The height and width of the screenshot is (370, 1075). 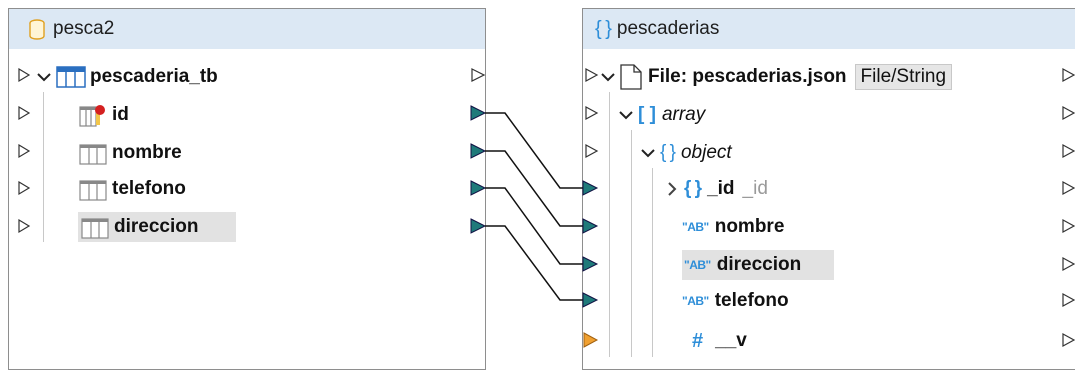 What do you see at coordinates (631, 77) in the screenshot?
I see `file-icon` at bounding box center [631, 77].